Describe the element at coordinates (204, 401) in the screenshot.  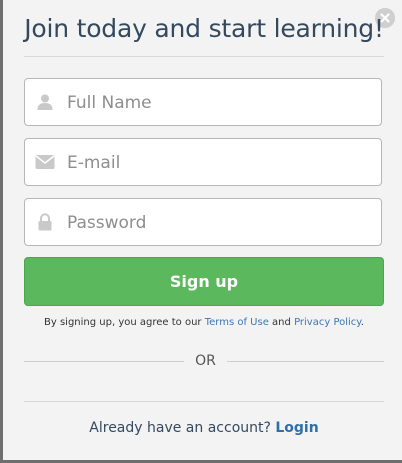
I see `footer-divider` at that location.